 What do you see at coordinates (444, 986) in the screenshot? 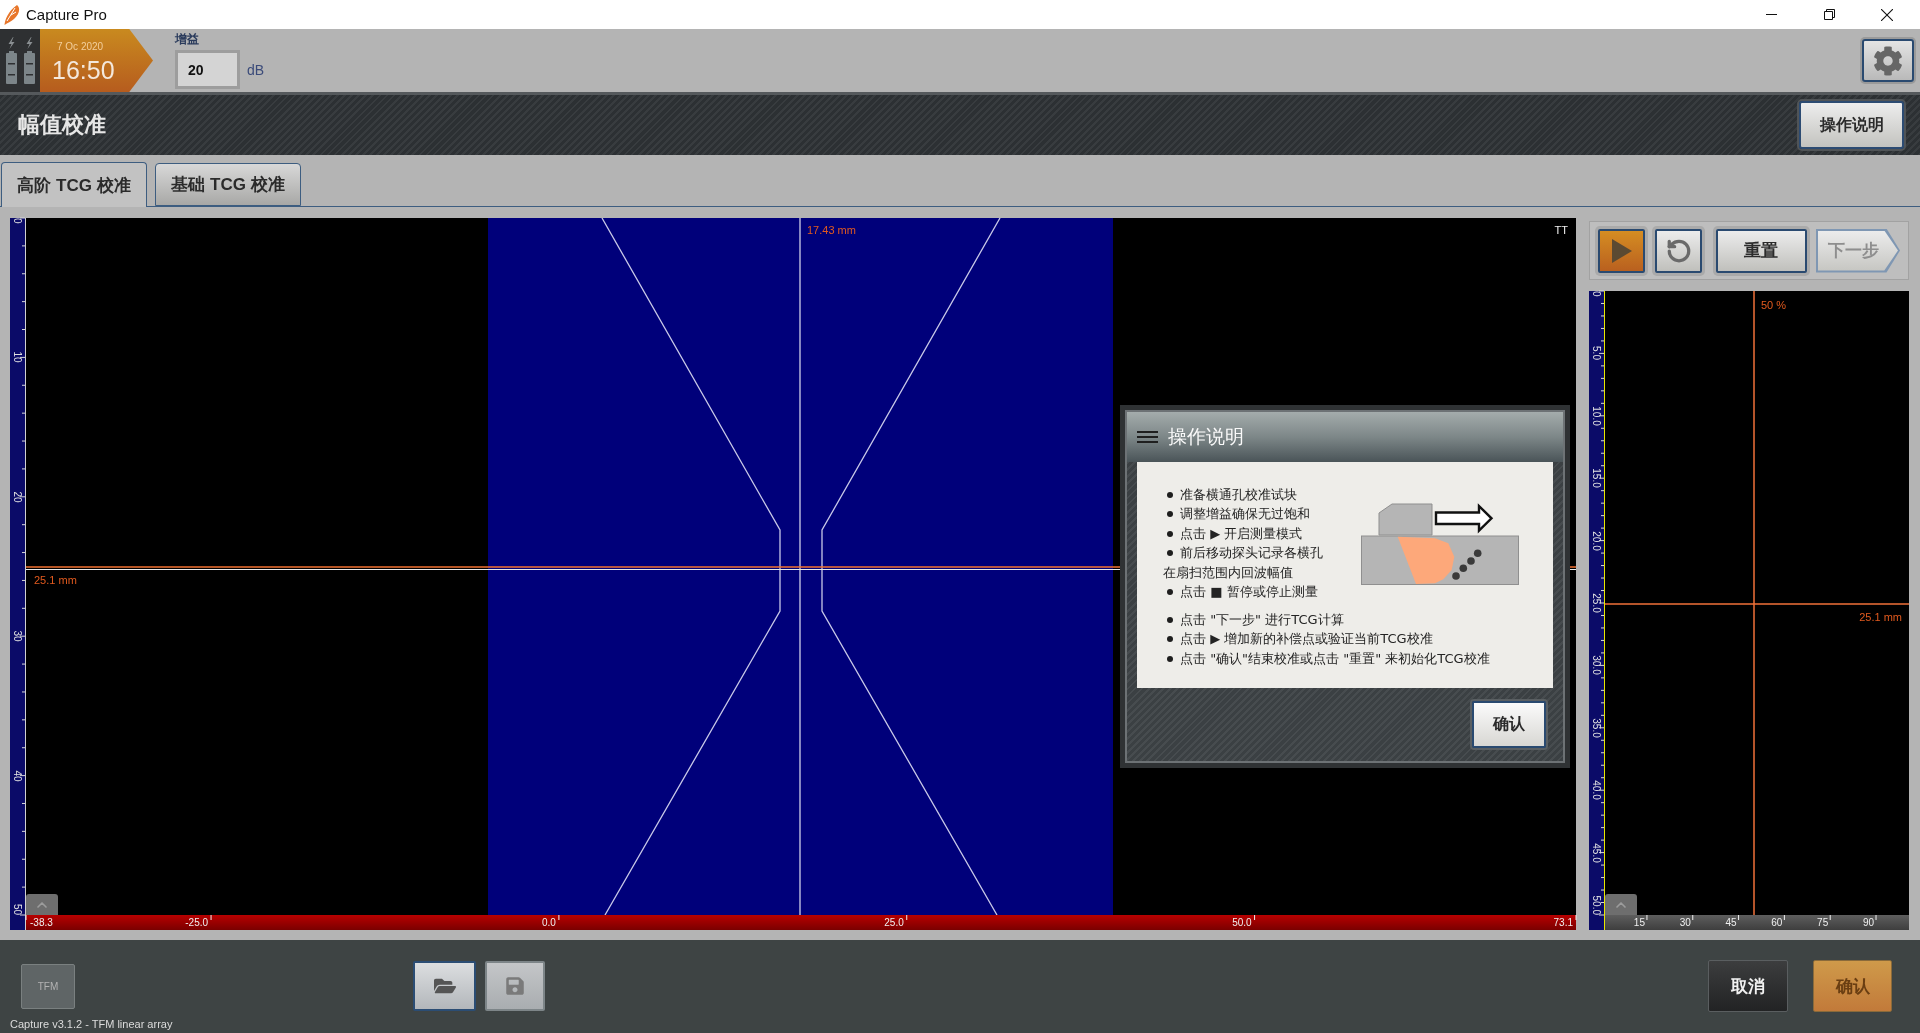
I see `open-file-button` at bounding box center [444, 986].